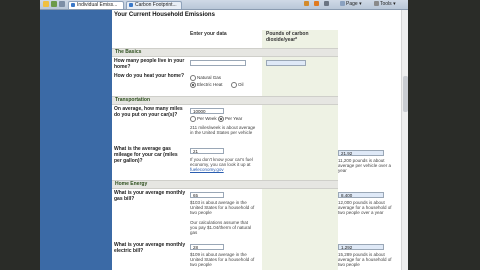 Image resolution: width=480 pixels, height=270 pixels. Describe the element at coordinates (46, 4) in the screenshot. I see `favorites-star-icon` at that location.